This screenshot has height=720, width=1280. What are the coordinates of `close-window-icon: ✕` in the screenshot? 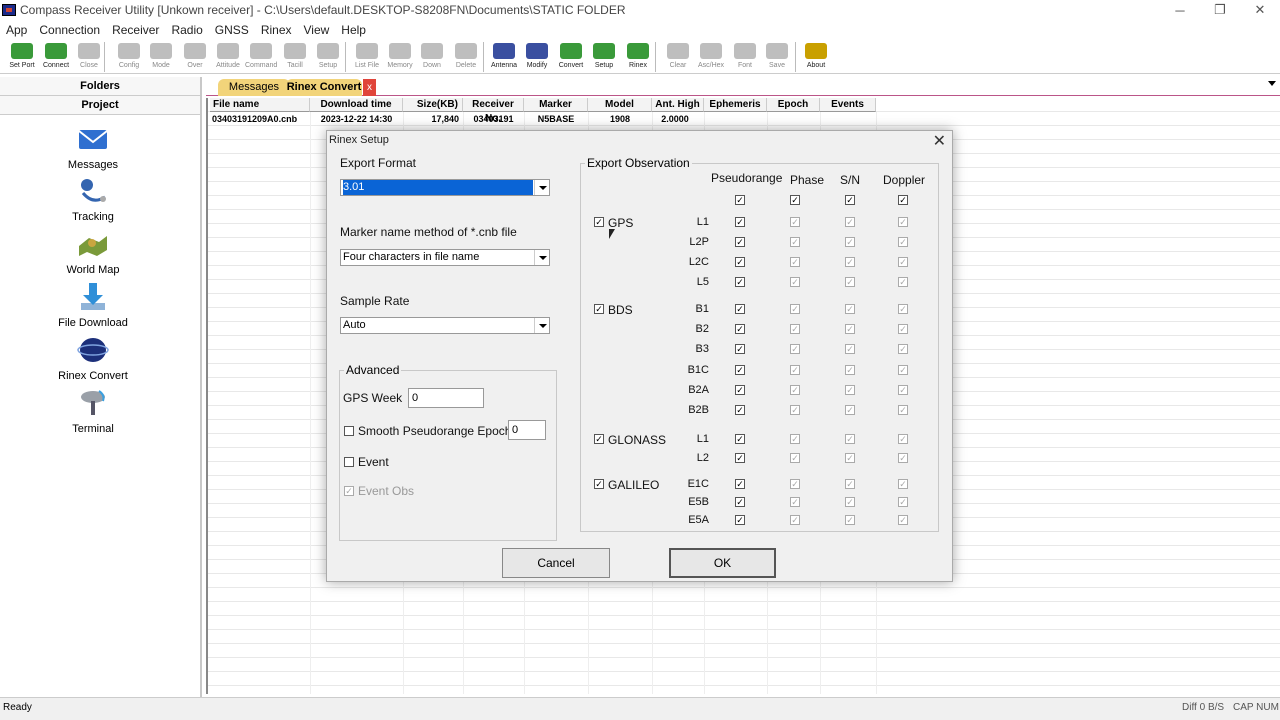 It's located at (1260, 10).